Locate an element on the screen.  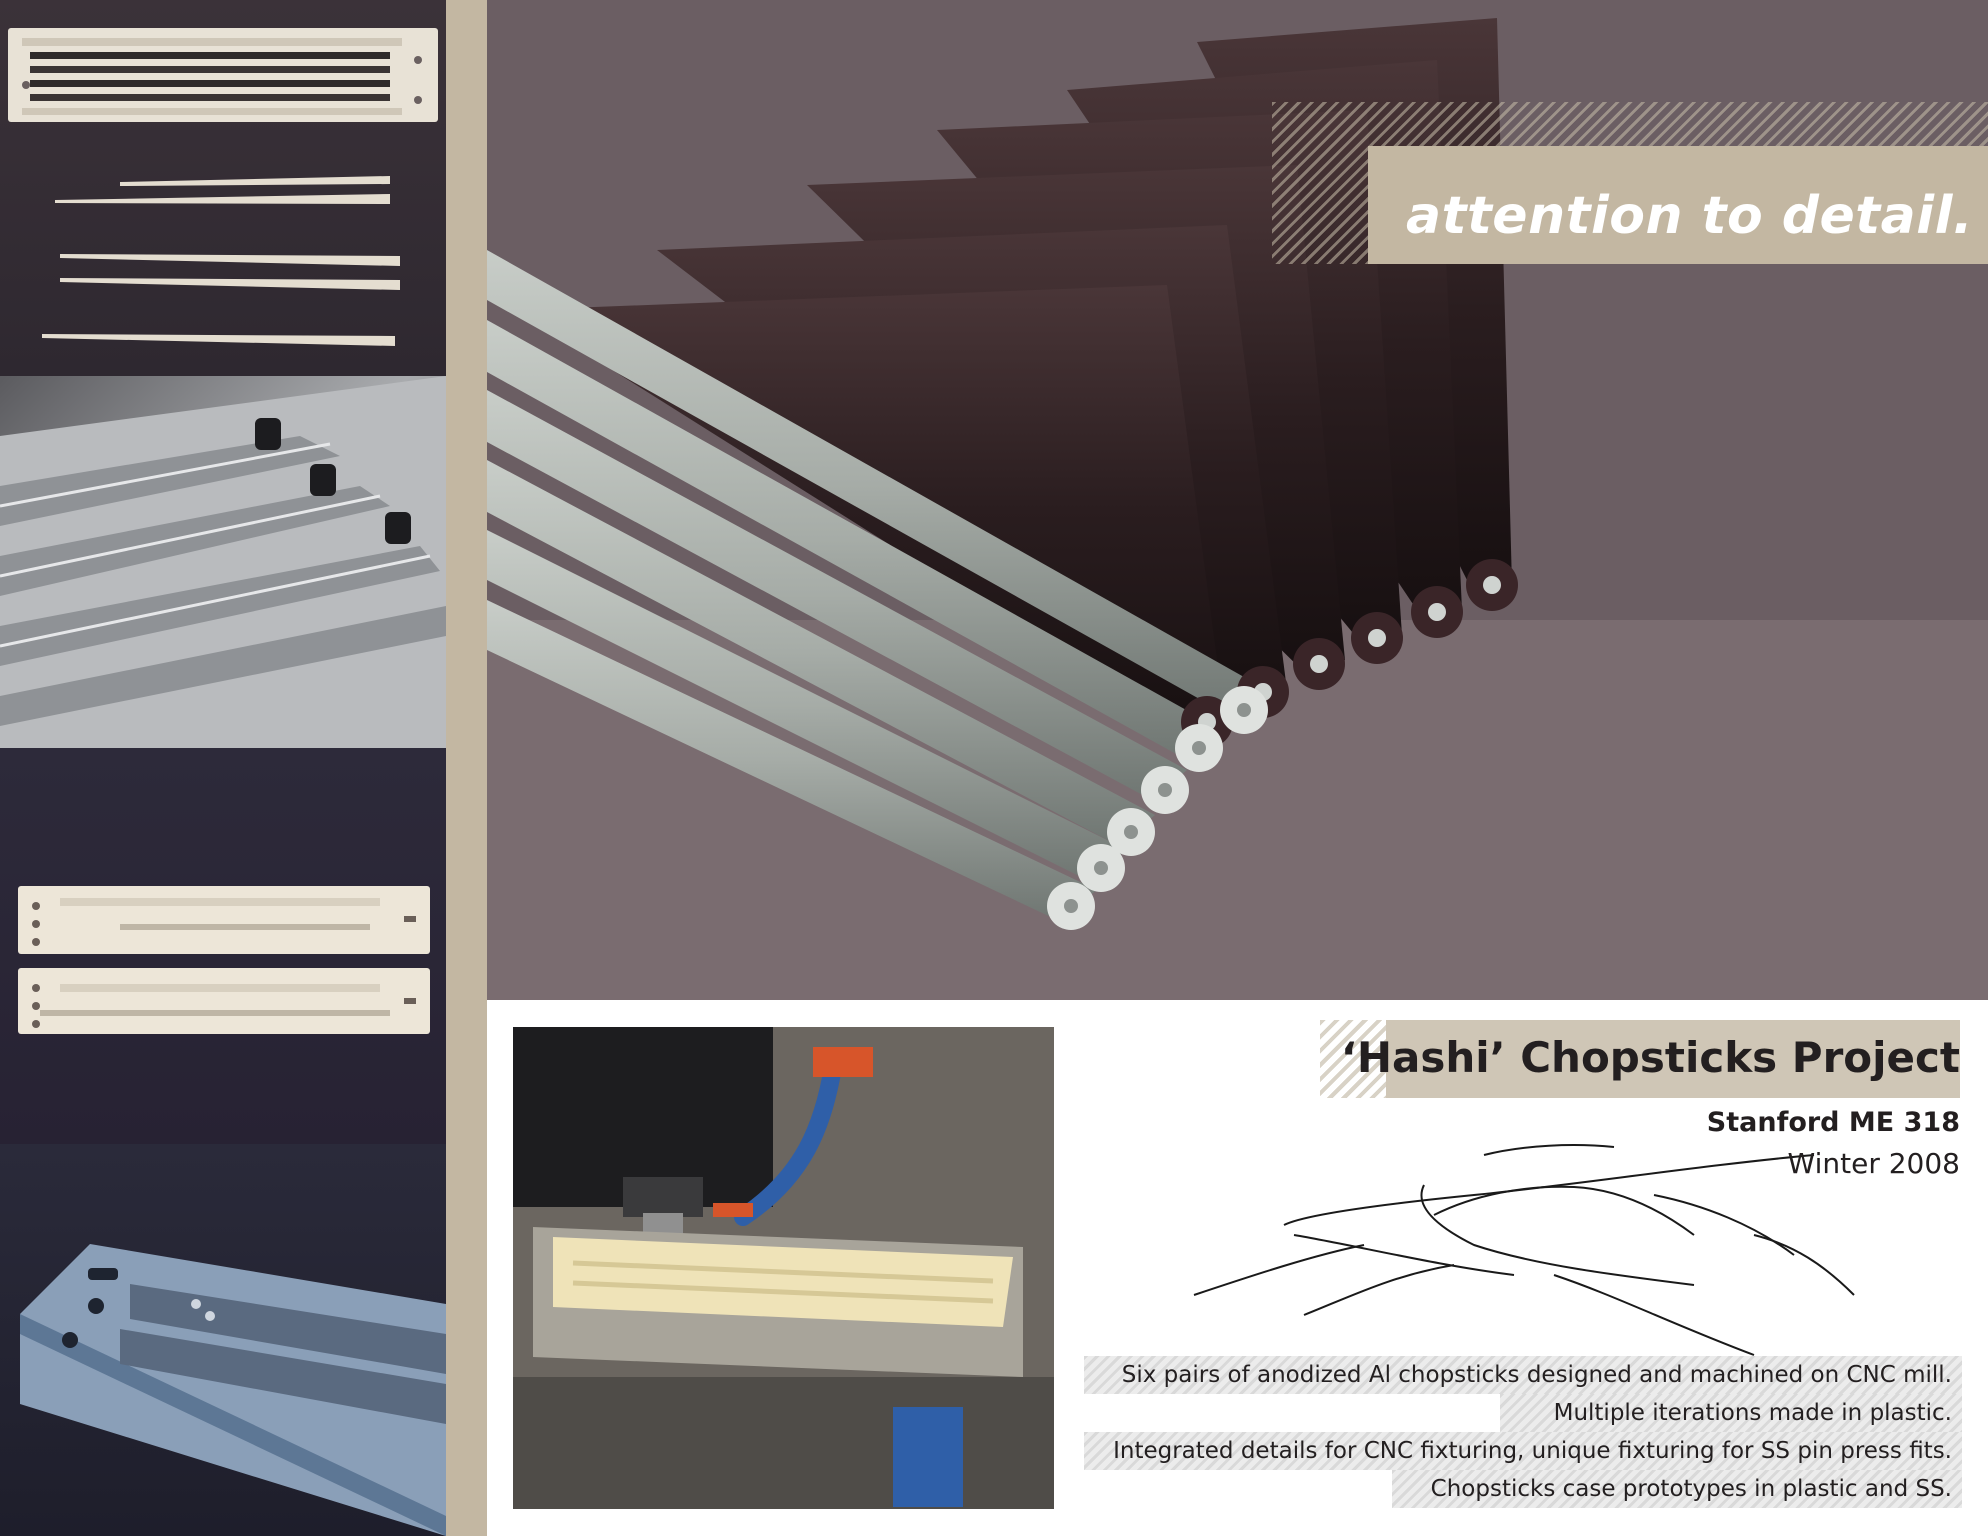
steel-case-photo is located at coordinates (223, 1340).